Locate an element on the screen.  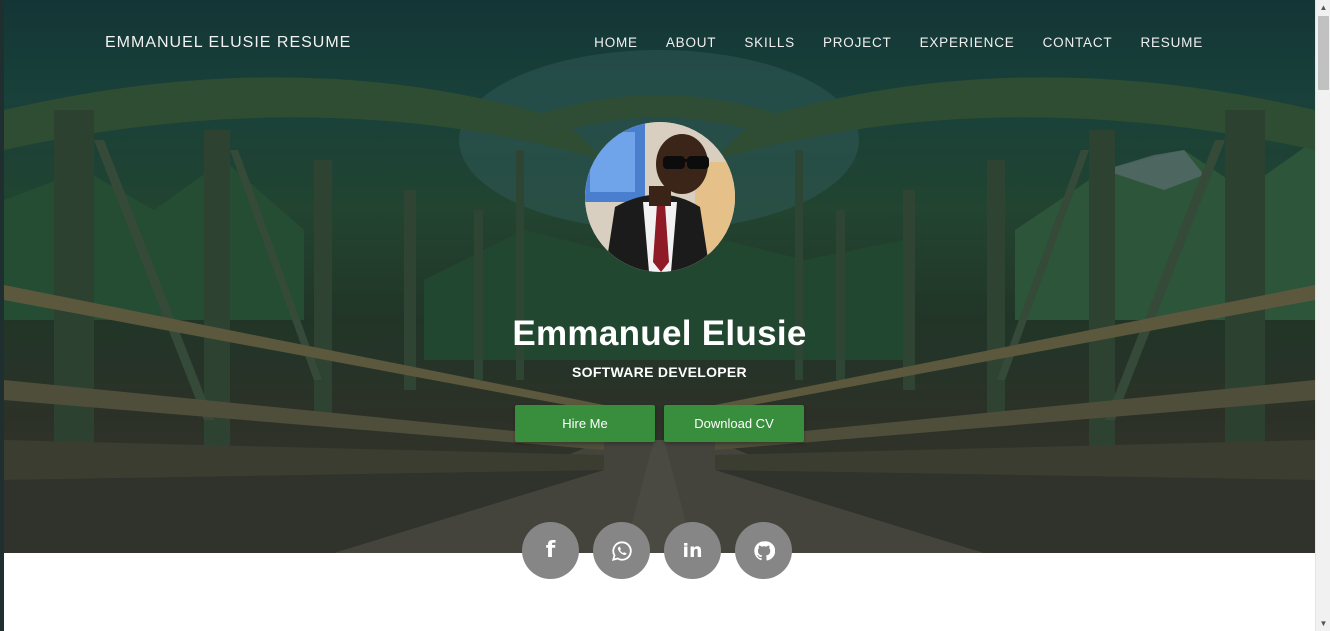
whatsapp-icon is located at coordinates (621, 550).